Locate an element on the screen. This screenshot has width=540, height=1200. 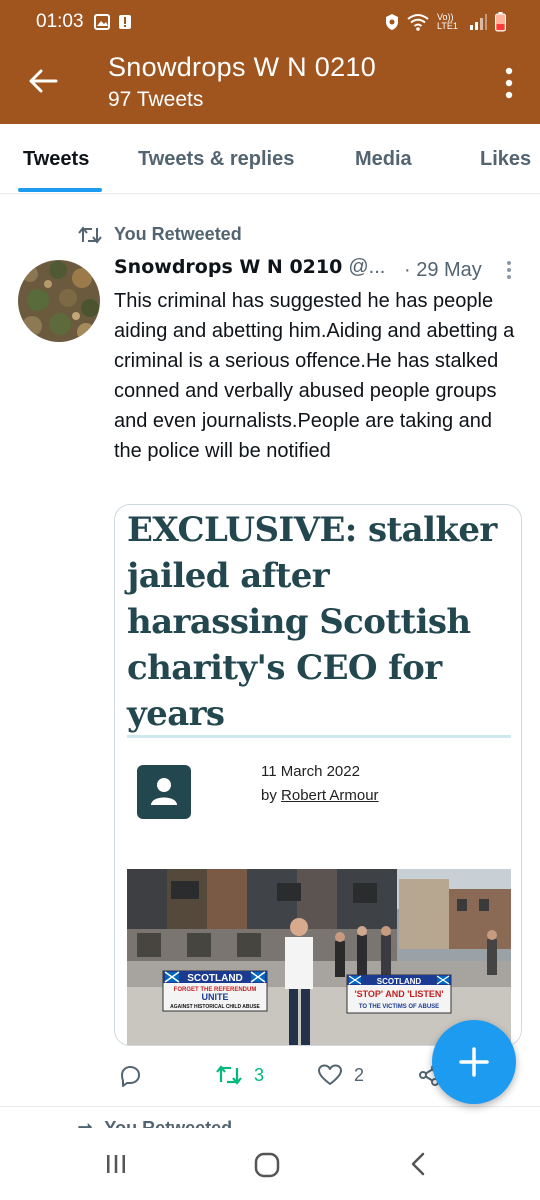
reply-button is located at coordinates (136, 1076).